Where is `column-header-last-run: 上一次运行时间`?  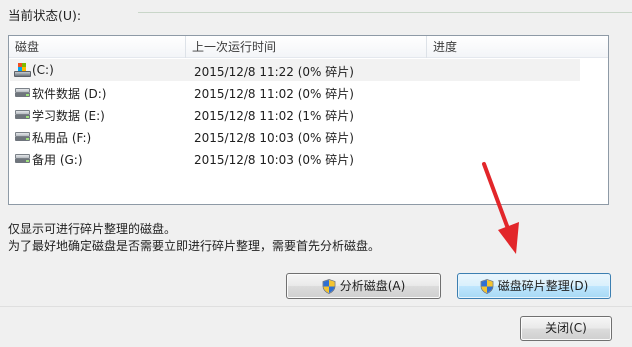
column-header-last-run: 上一次运行时间 is located at coordinates (306, 47).